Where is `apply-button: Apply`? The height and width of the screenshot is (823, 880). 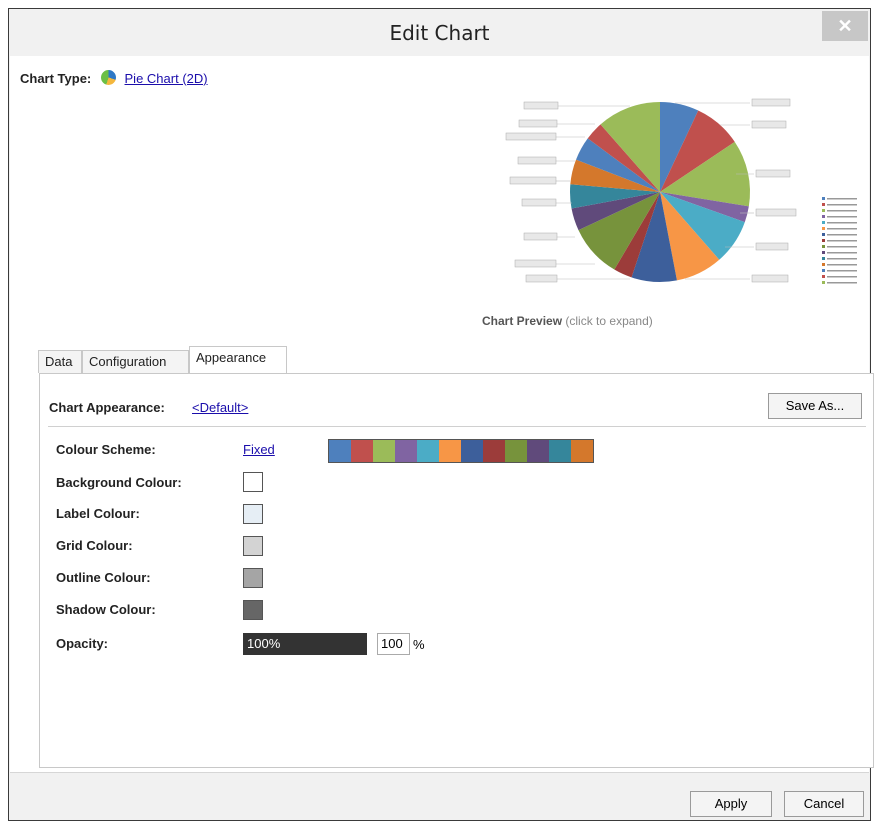
apply-button: Apply is located at coordinates (731, 804).